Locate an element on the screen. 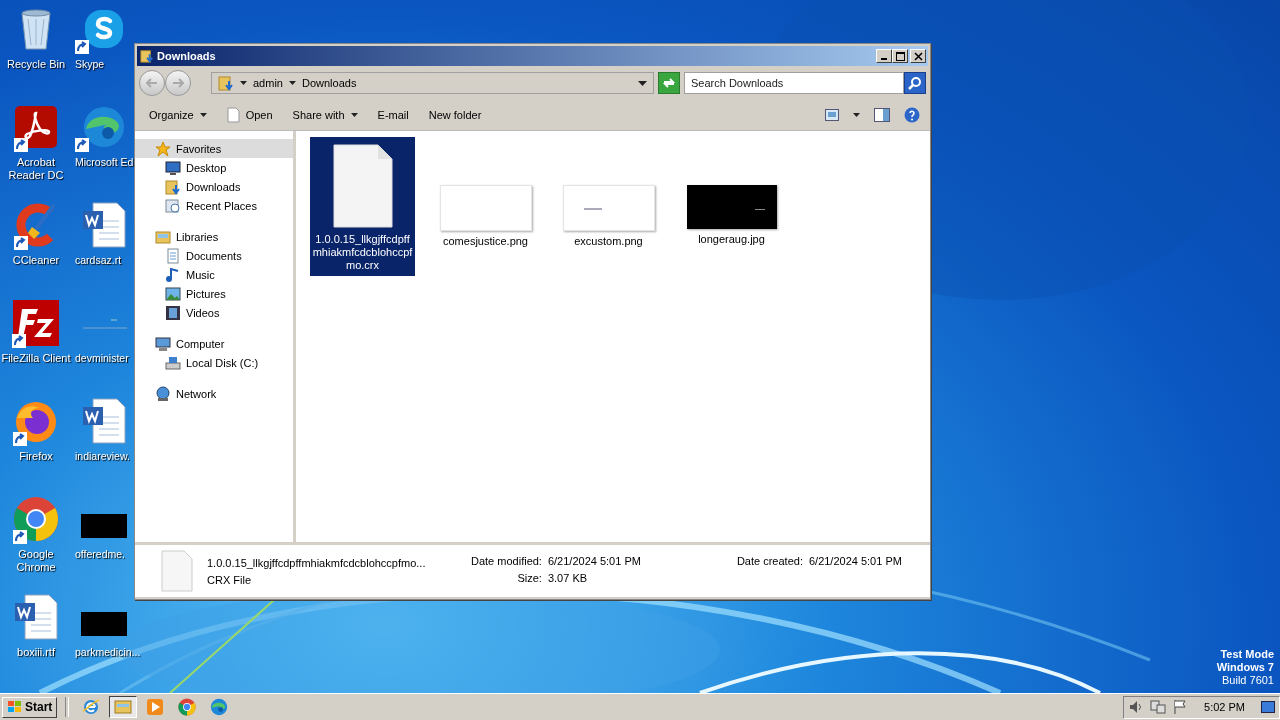 Image resolution: width=1280 pixels, height=720 pixels. navigation-item: Network is located at coordinates (214, 393).